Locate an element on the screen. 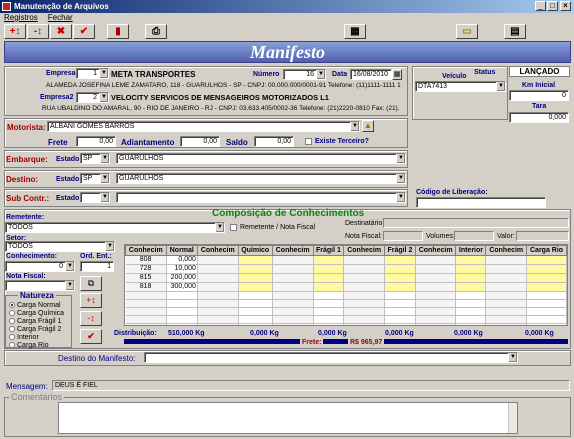 The width and height of the screenshot is (574, 439). embarque-cidade-select: GUARULHOS ▼ is located at coordinates (261, 158).